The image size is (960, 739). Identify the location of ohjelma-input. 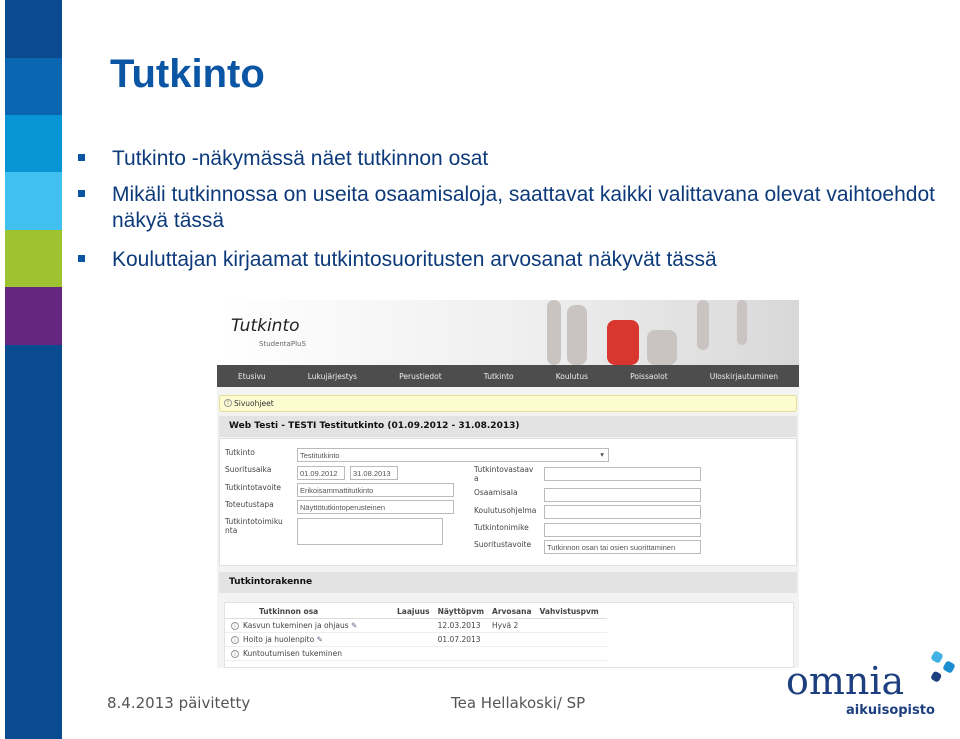
(622, 512).